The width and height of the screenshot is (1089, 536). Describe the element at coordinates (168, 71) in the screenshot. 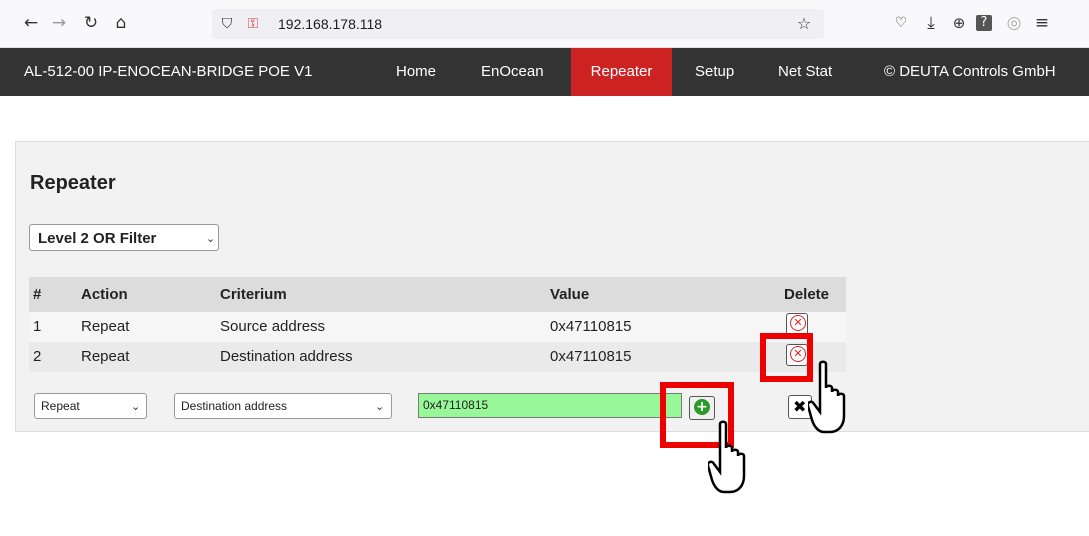

I see `brand-title: AL-512-00 IP-ENOCEAN-BRIDGE POE V1` at that location.